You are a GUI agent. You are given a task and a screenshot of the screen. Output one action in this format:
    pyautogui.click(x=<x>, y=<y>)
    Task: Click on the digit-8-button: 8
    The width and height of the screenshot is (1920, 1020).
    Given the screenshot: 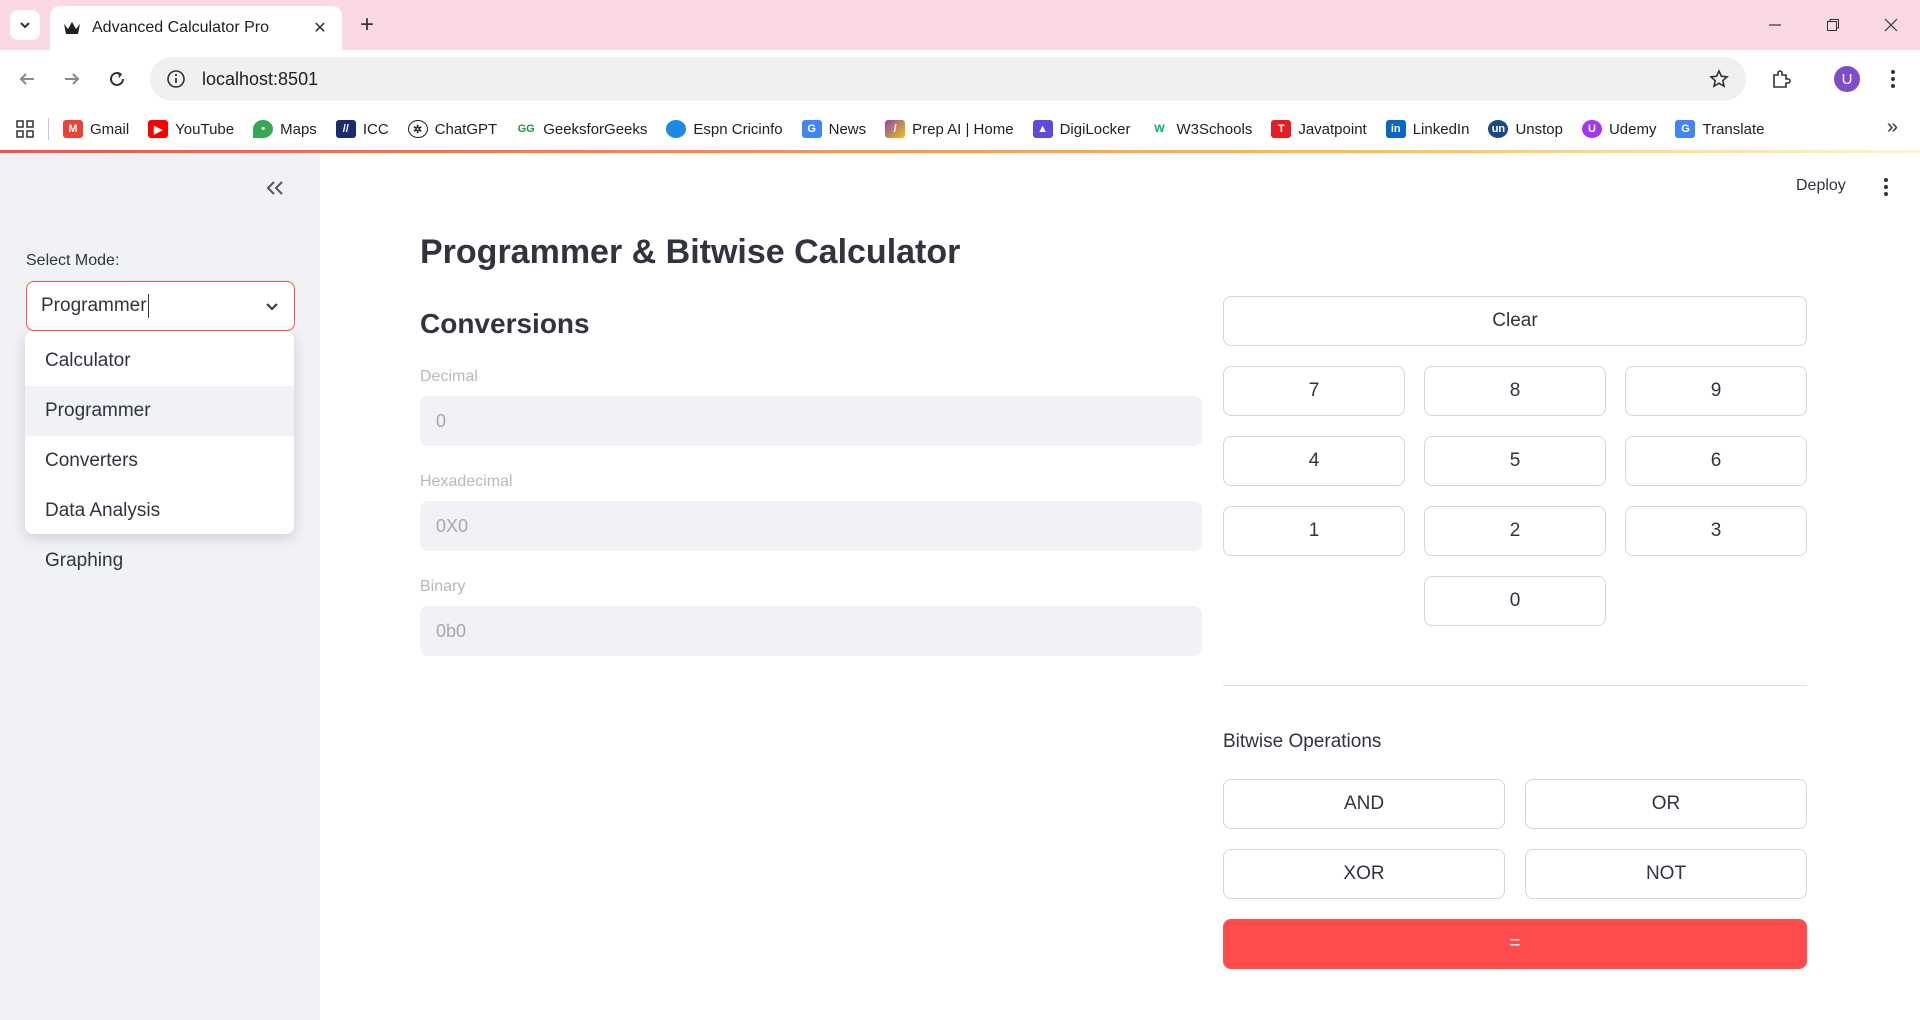 What is the action you would take?
    pyautogui.click(x=1515, y=391)
    